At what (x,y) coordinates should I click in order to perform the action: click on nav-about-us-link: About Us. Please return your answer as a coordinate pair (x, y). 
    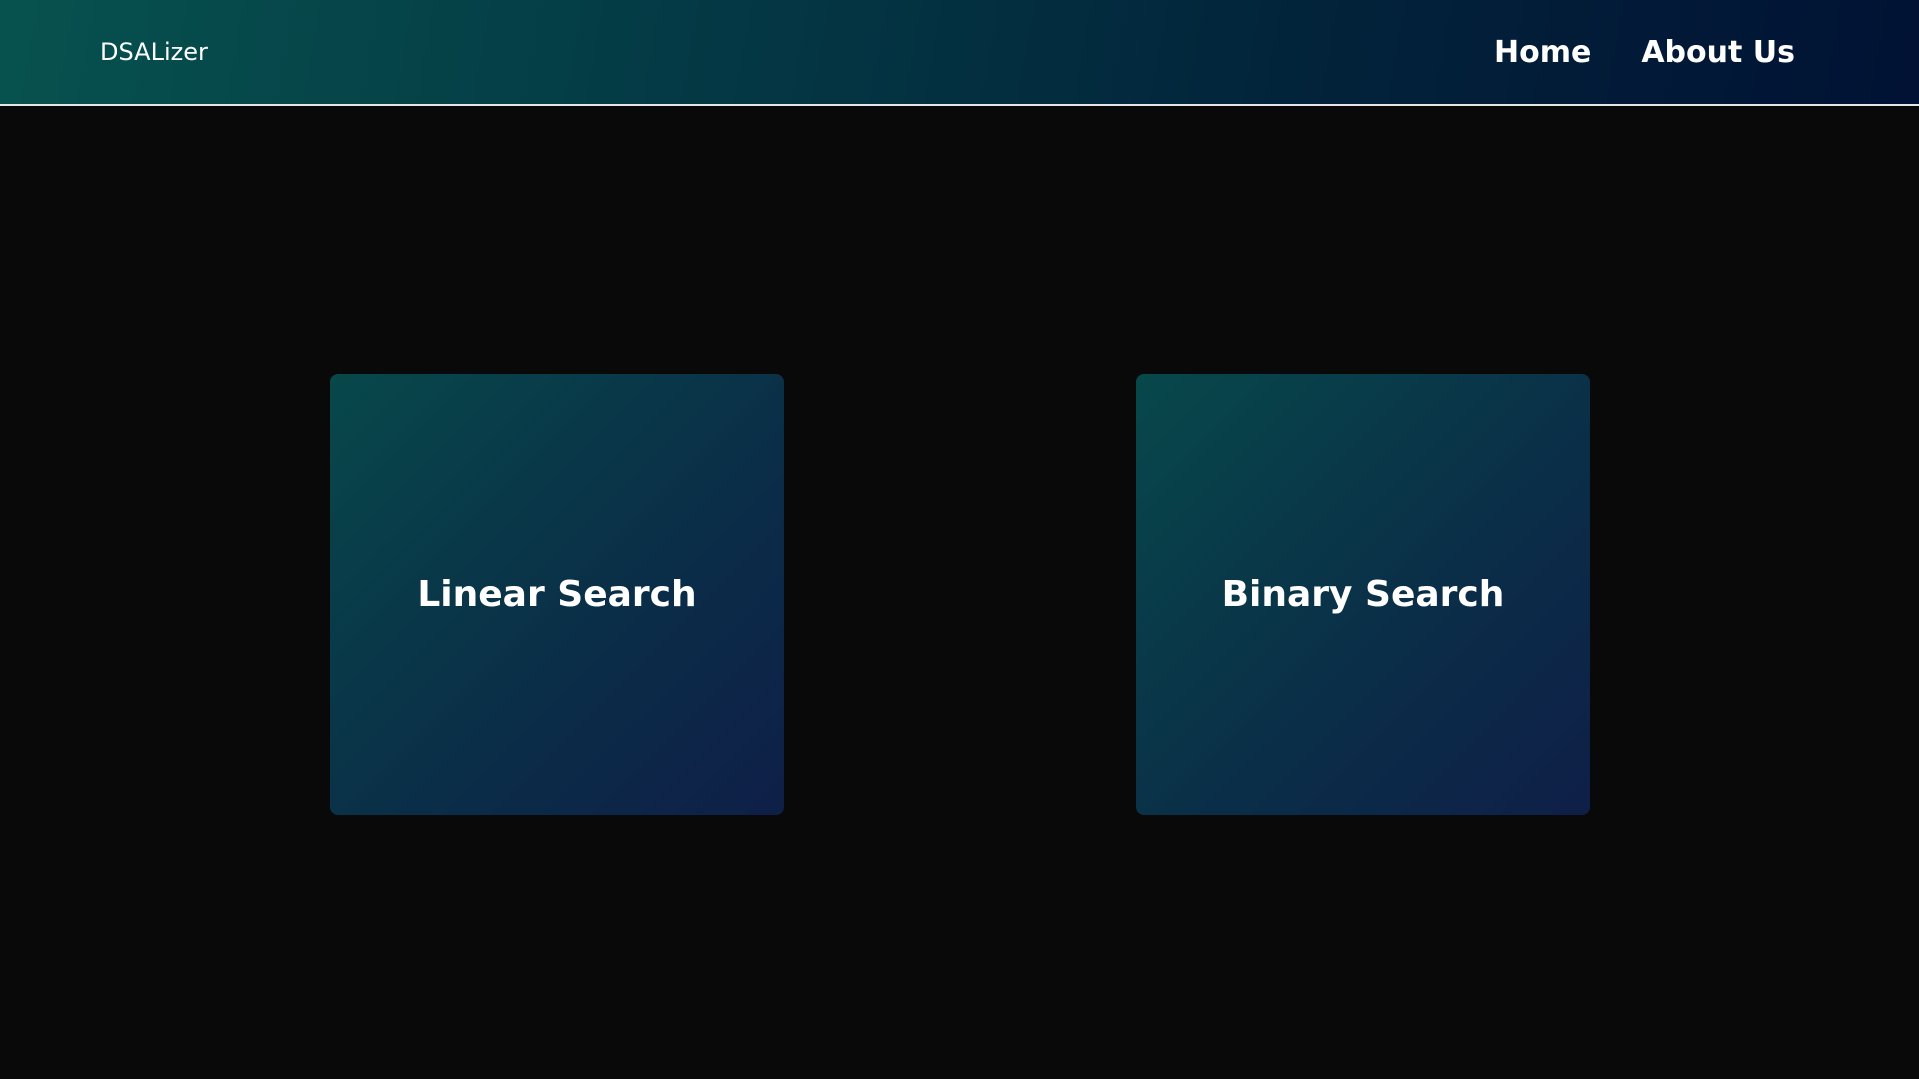
    Looking at the image, I should click on (1718, 52).